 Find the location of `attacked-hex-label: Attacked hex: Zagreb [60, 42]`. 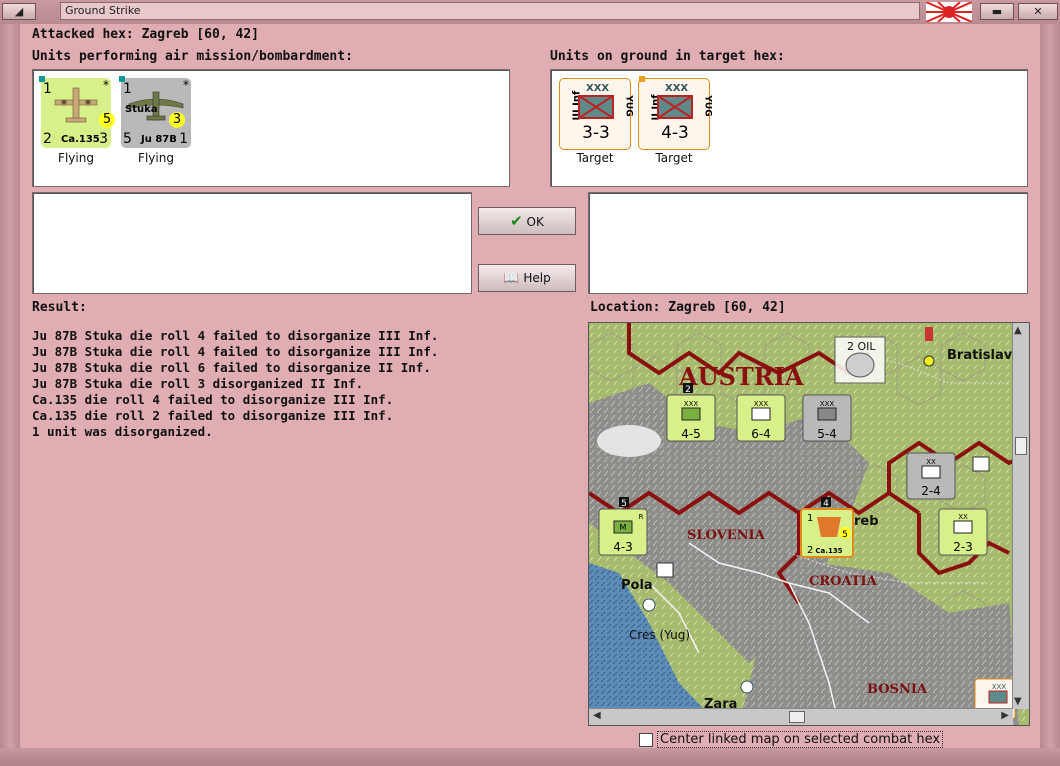

attacked-hex-label: Attacked hex: Zagreb [60, 42] is located at coordinates (145, 34).